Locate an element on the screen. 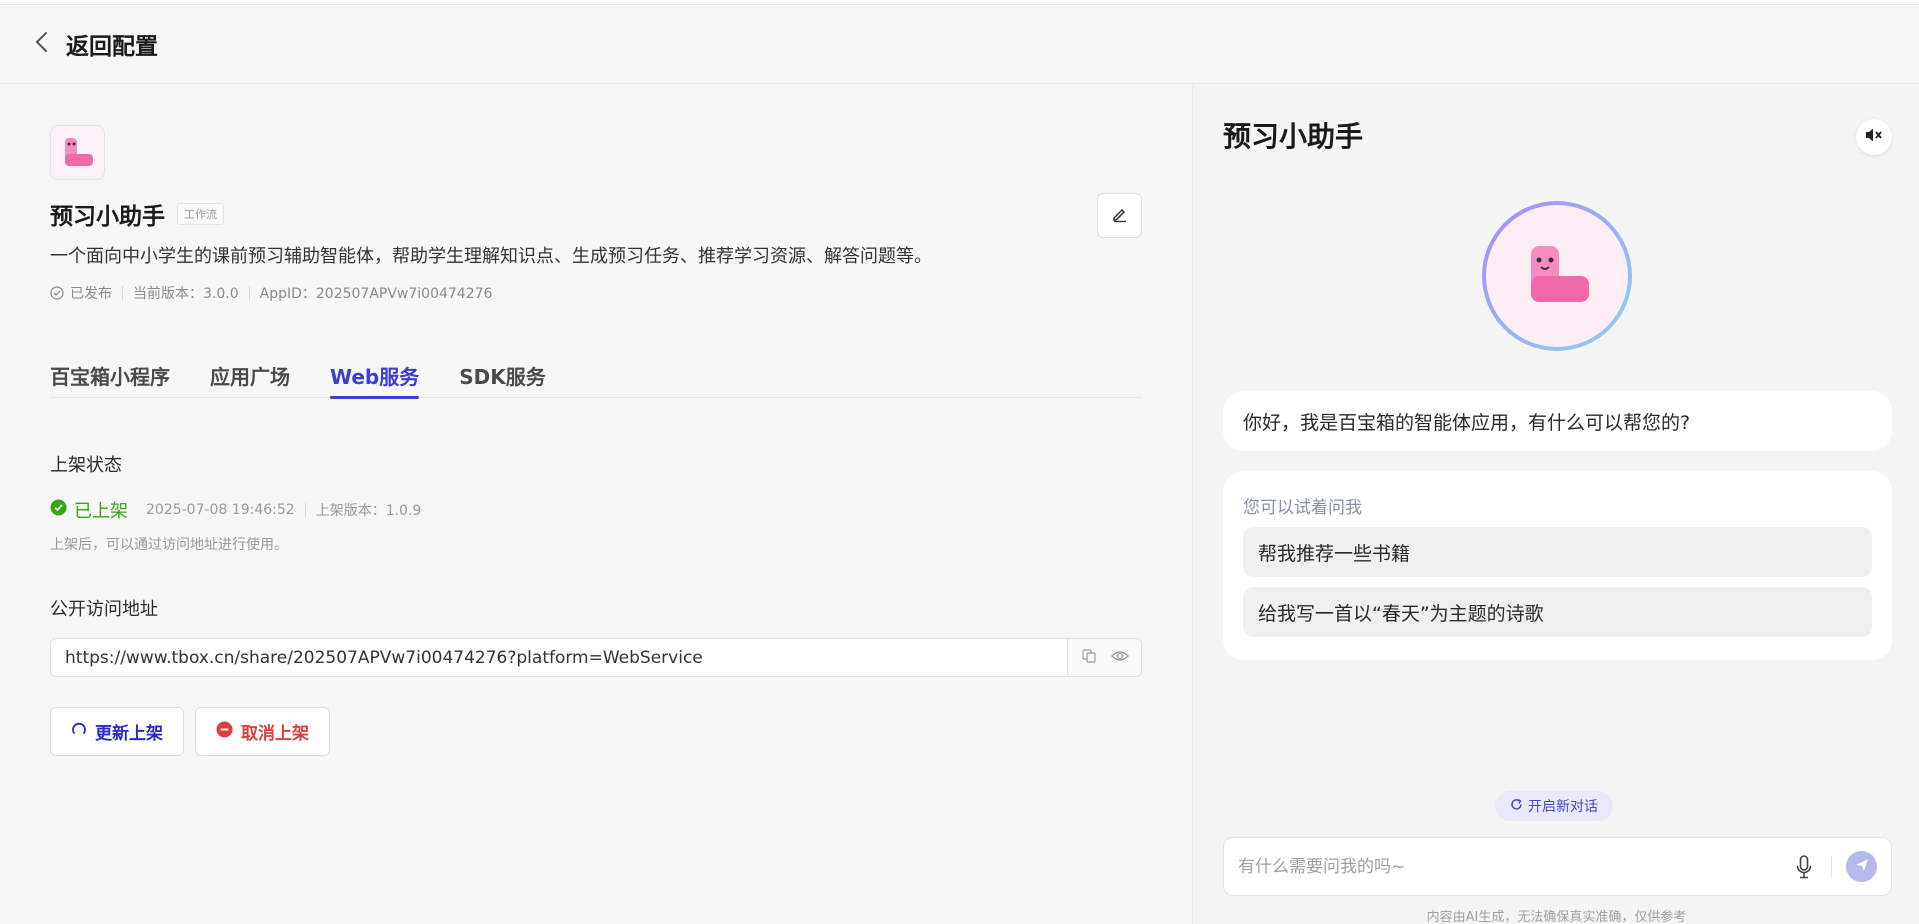  suggestion-card: 您可以试着问我 帮我推荐一些书籍 给我写一首以“春天”为主题的诗歌 is located at coordinates (1557, 565).